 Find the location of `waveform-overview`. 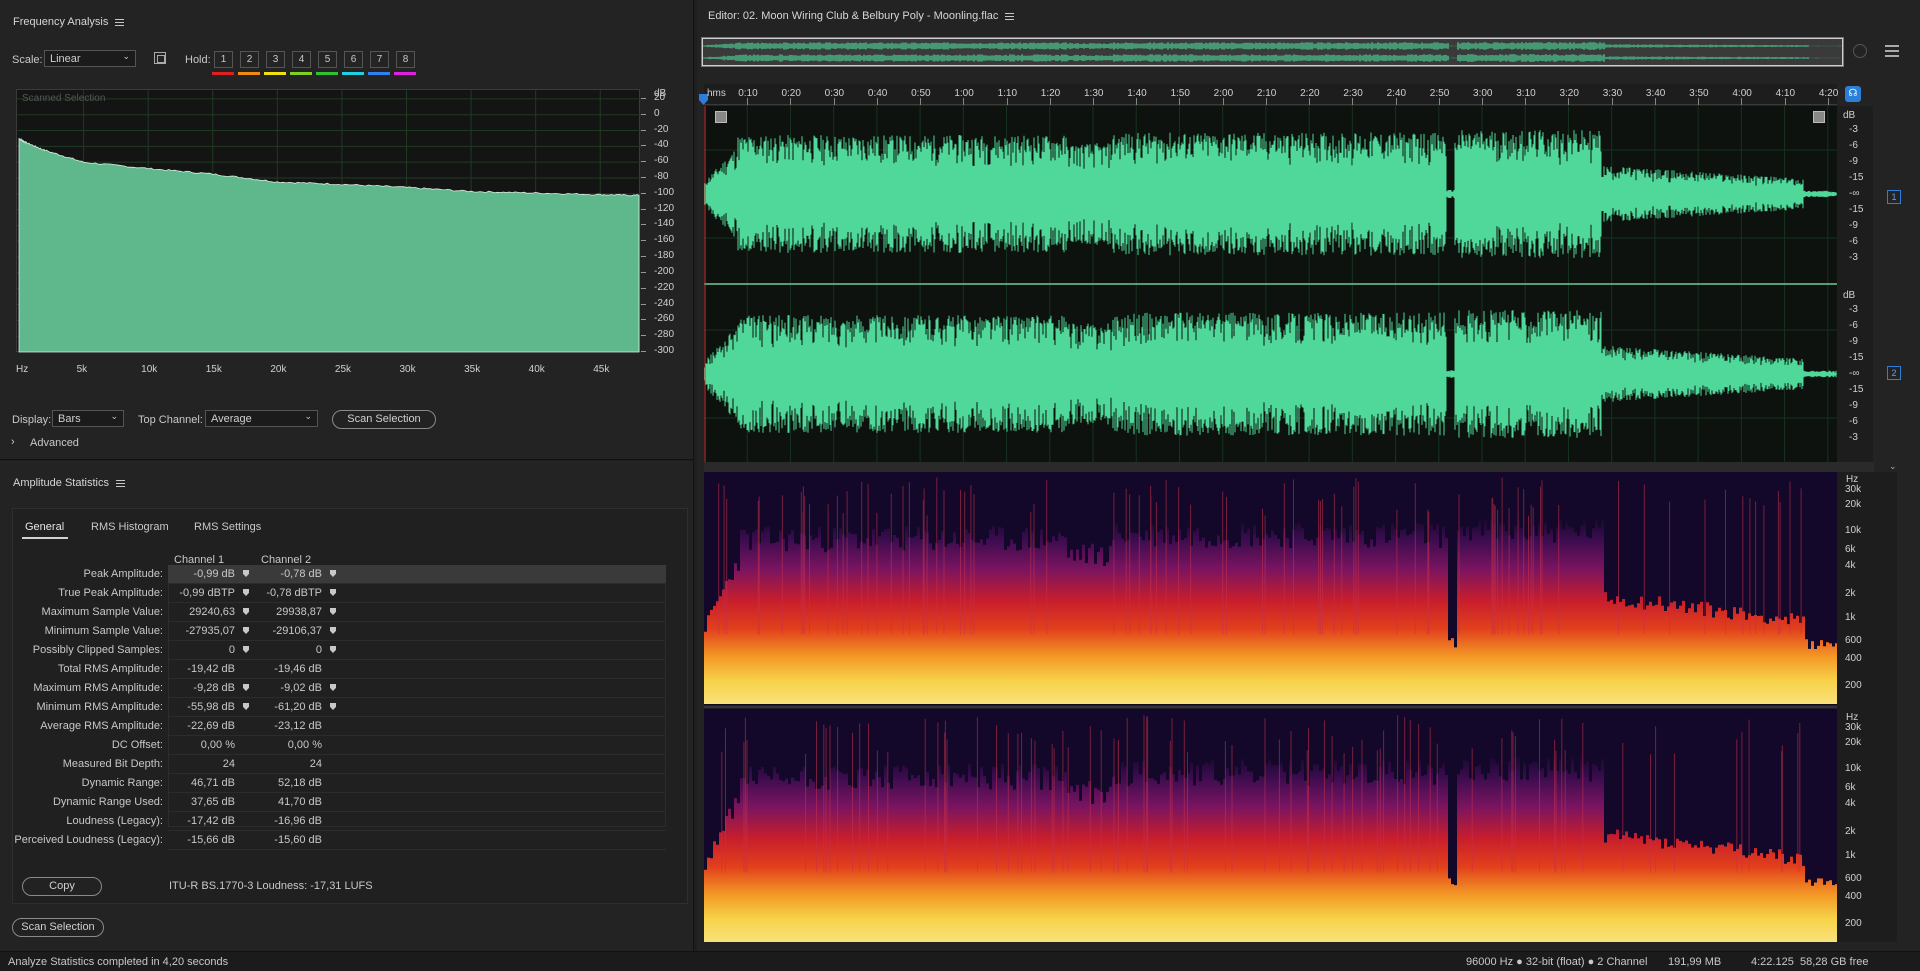

waveform-overview is located at coordinates (1272, 52).